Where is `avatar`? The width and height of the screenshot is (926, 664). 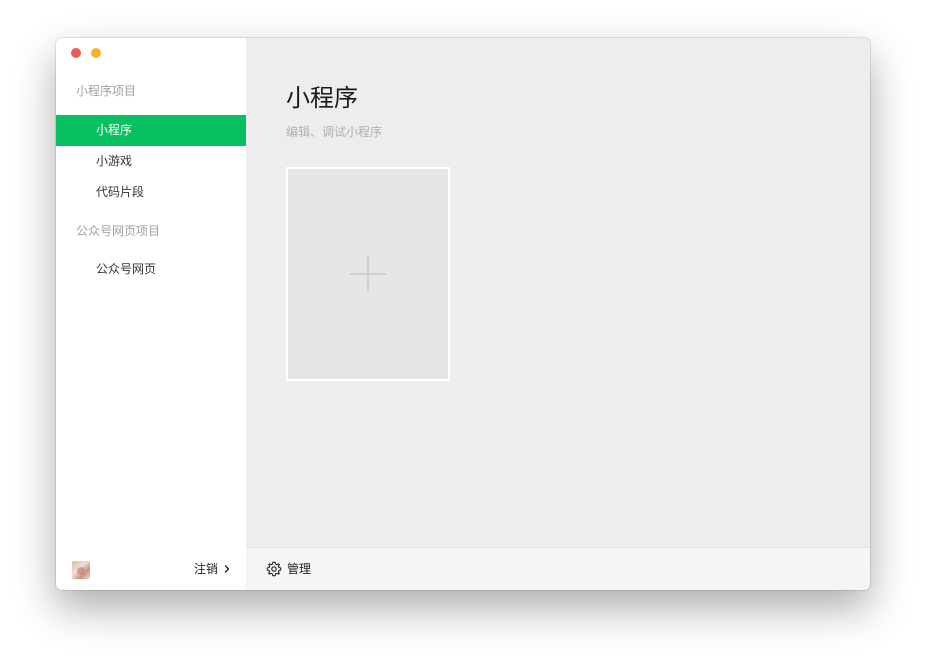
avatar is located at coordinates (81, 570).